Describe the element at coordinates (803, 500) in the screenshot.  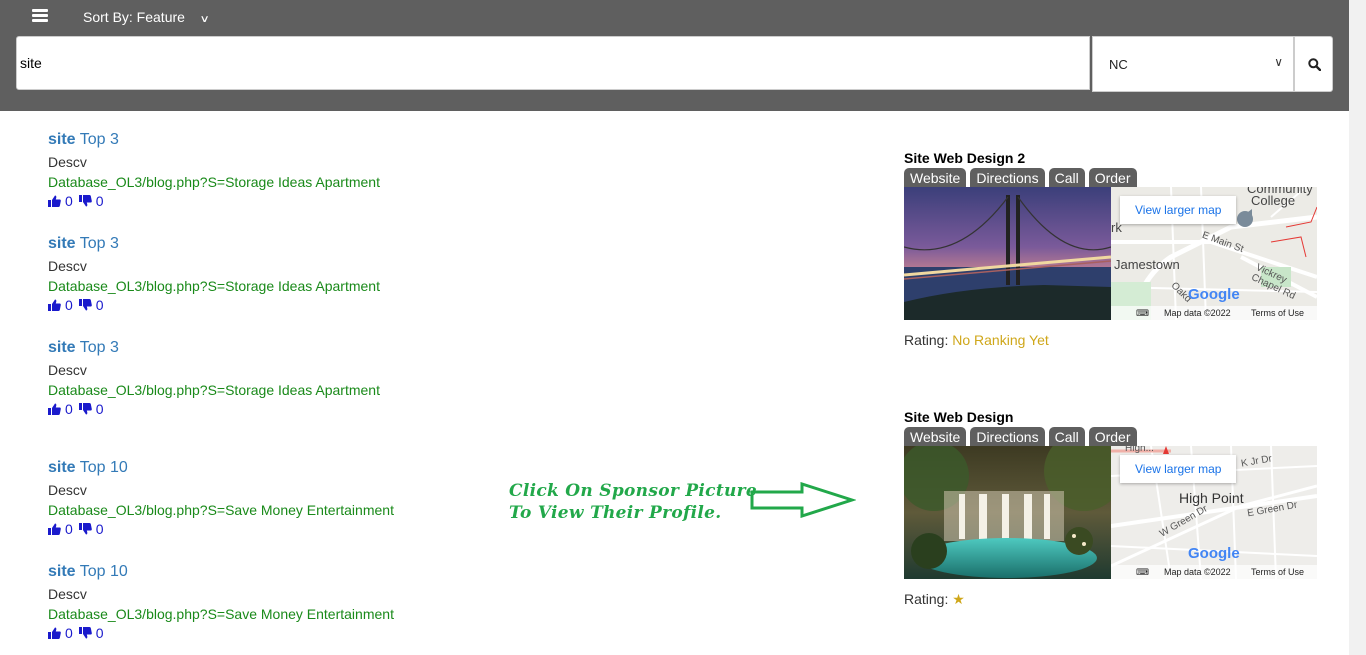
I see `arrow-right-icon` at that location.